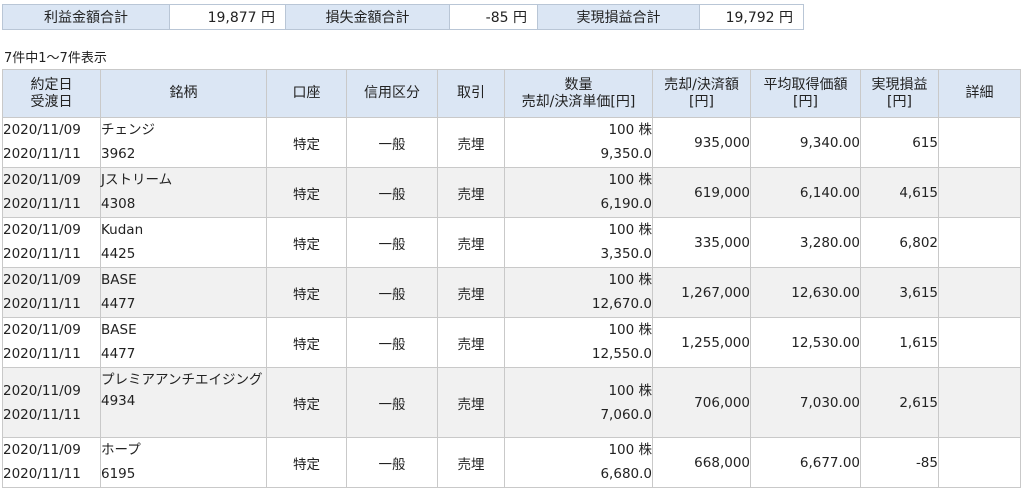 Image resolution: width=1024 pixels, height=491 pixels. Describe the element at coordinates (701, 93) in the screenshot. I see `header-sale-amount: 売却/決済額 [円]` at that location.